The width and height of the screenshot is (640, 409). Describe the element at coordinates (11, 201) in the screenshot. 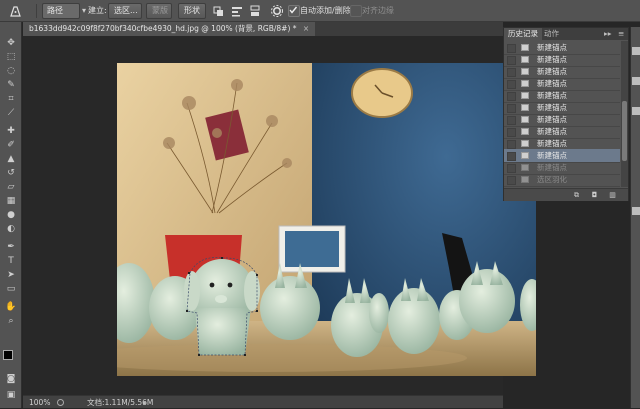

I see `gradient-icon: ▦` at that location.